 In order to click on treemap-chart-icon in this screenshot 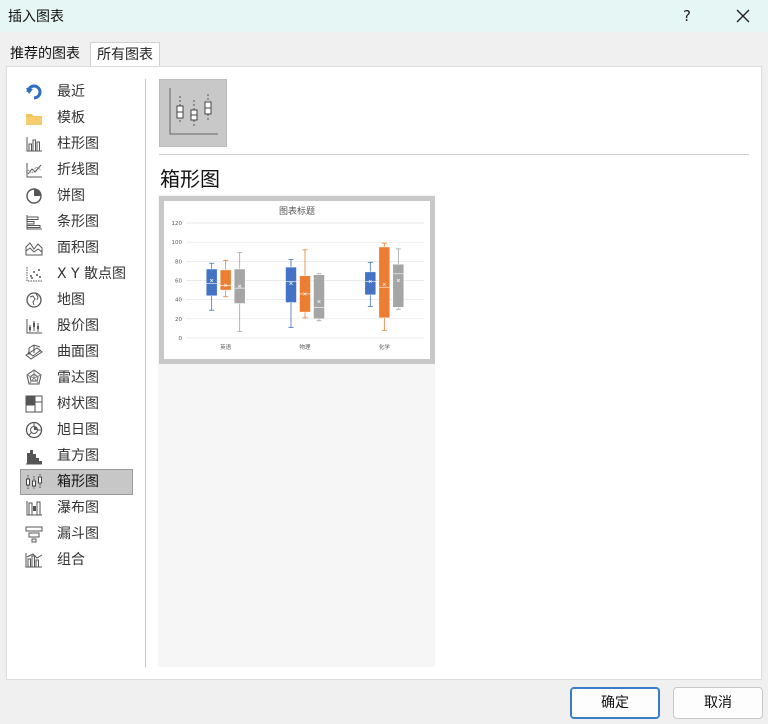, I will do `click(34, 404)`.